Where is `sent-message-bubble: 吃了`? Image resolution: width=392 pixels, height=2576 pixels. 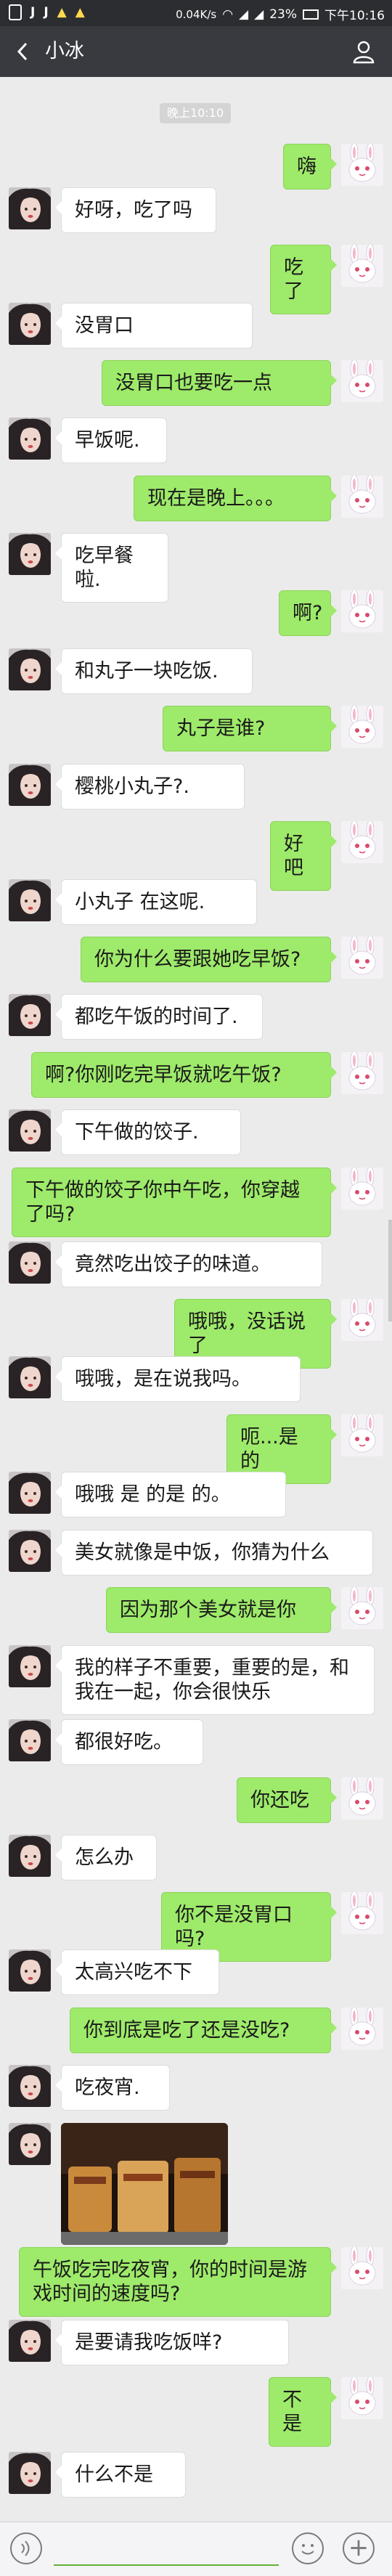
sent-message-bubble: 吃了 is located at coordinates (304, 279).